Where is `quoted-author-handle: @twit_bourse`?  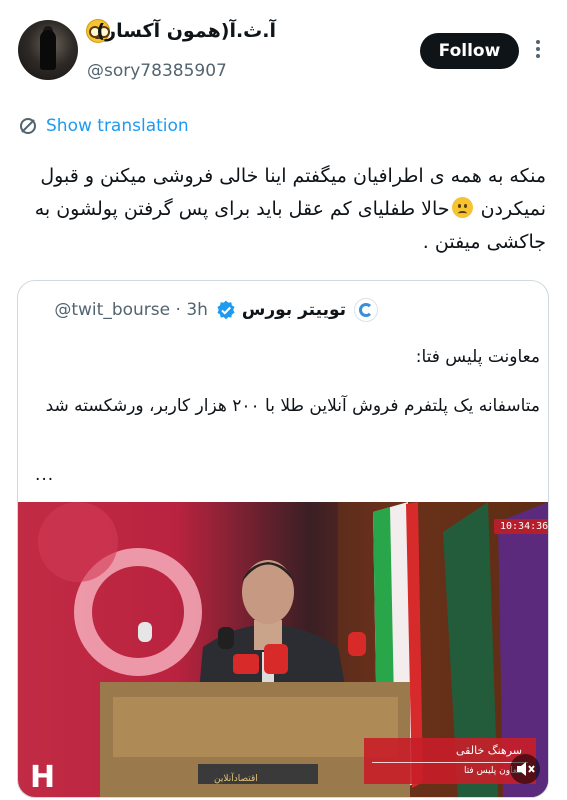 quoted-author-handle: @twit_bourse is located at coordinates (112, 310).